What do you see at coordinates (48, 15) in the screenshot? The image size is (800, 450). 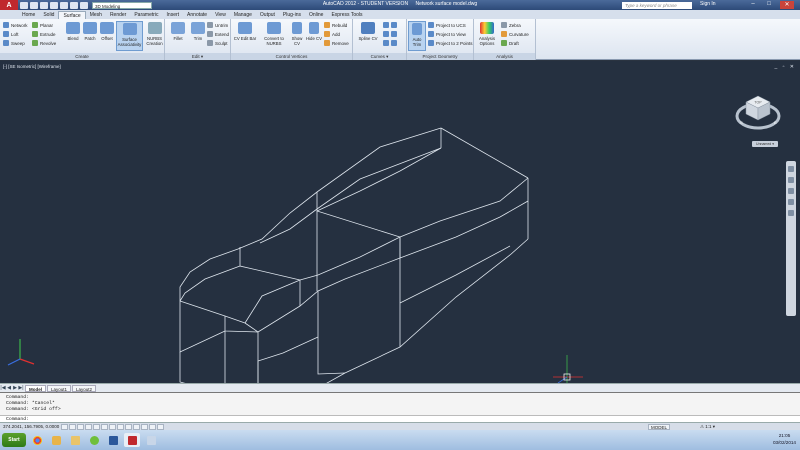 I see `tab-solid: Solid` at bounding box center [48, 15].